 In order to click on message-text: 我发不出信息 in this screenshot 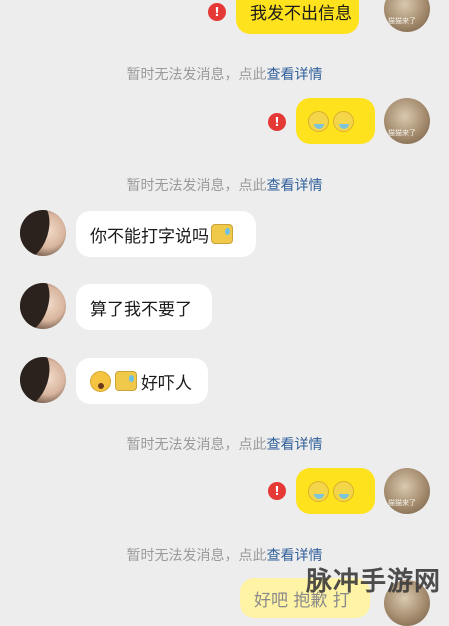, I will do `click(301, 13)`.